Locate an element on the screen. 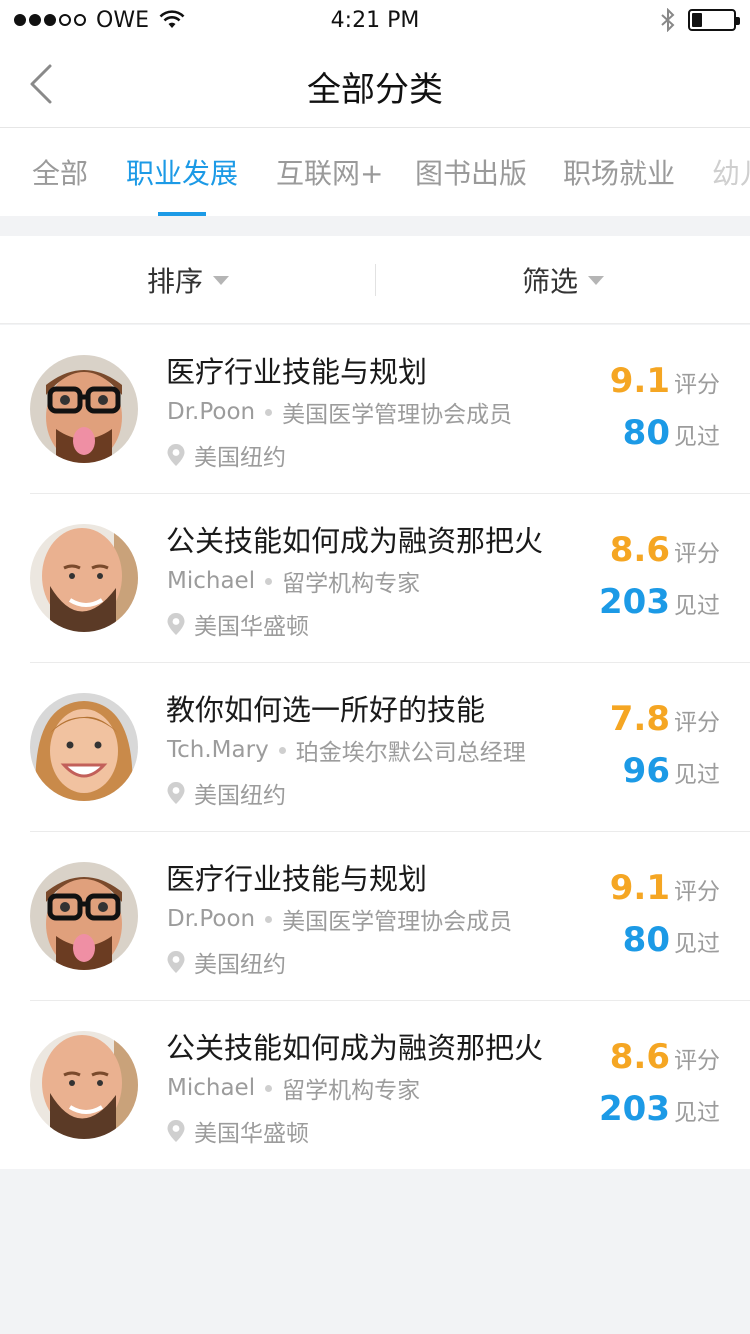 Image resolution: width=750 pixels, height=1334 pixels. item-author: Tch.Mary 珀金埃尔默公司总经理 is located at coordinates (346, 750).